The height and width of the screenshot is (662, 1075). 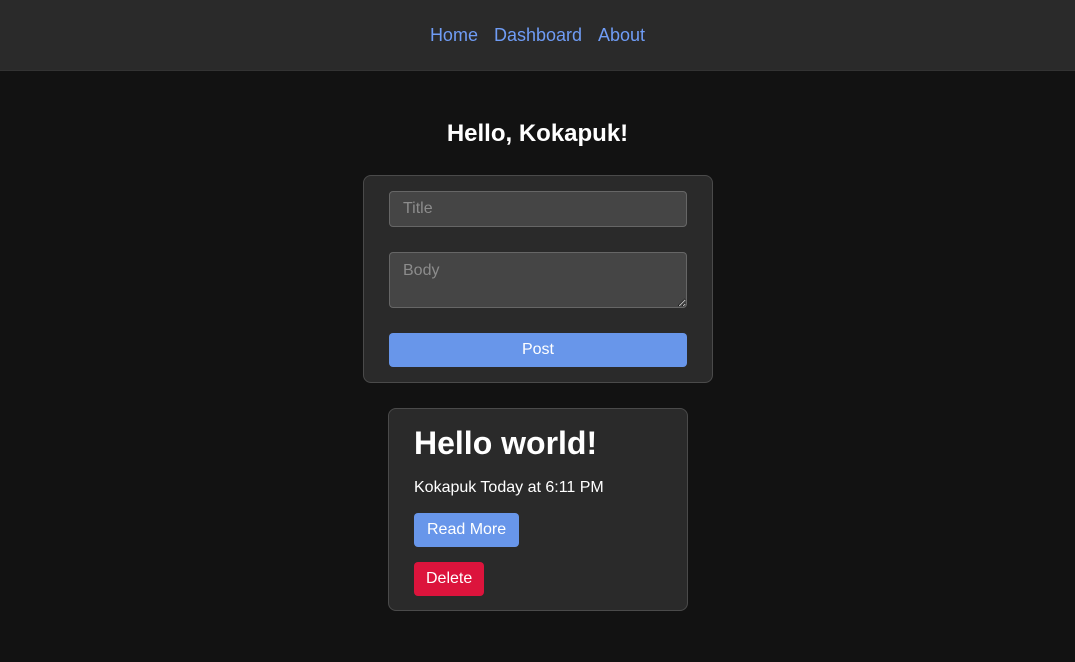 I want to click on post-meta: Kokapuk Today at 6:11 PM, so click(x=509, y=487).